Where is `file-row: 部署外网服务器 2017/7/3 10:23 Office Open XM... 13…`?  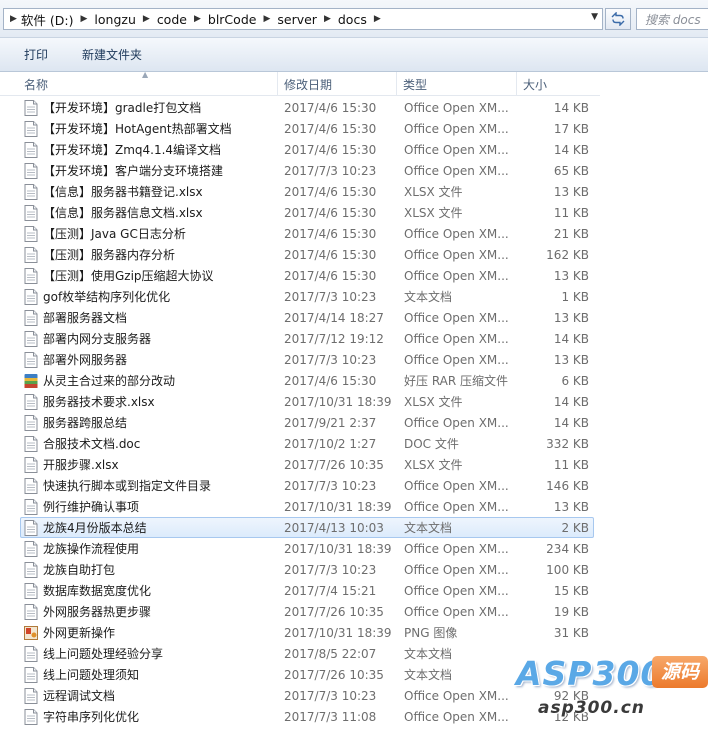 file-row: 部署外网服务器 2017/7/3 10:23 Office Open XM... 13… is located at coordinates (307, 359).